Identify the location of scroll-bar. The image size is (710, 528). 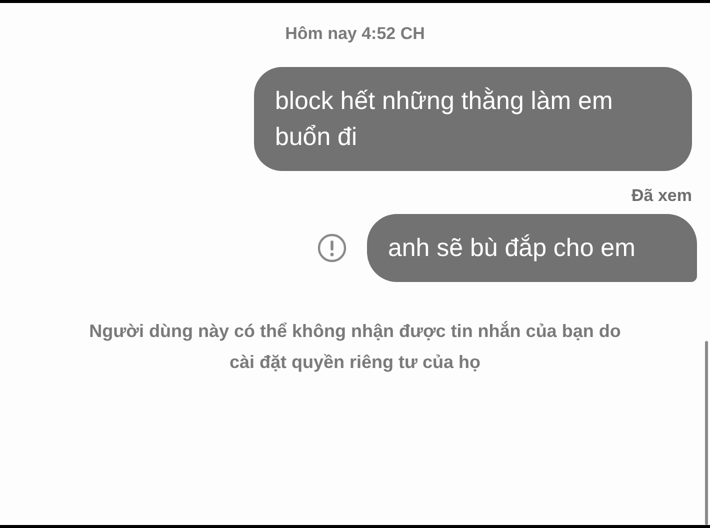
(706, 433).